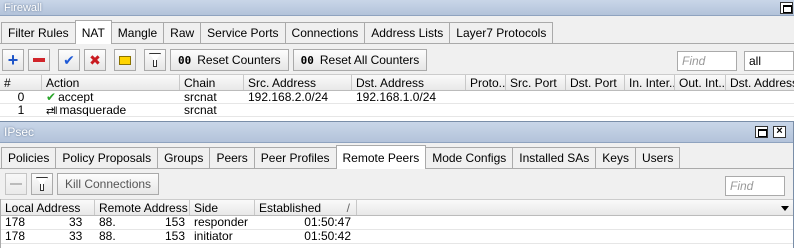 This screenshot has width=794, height=248. I want to click on tab-policies: Policies, so click(29, 157).